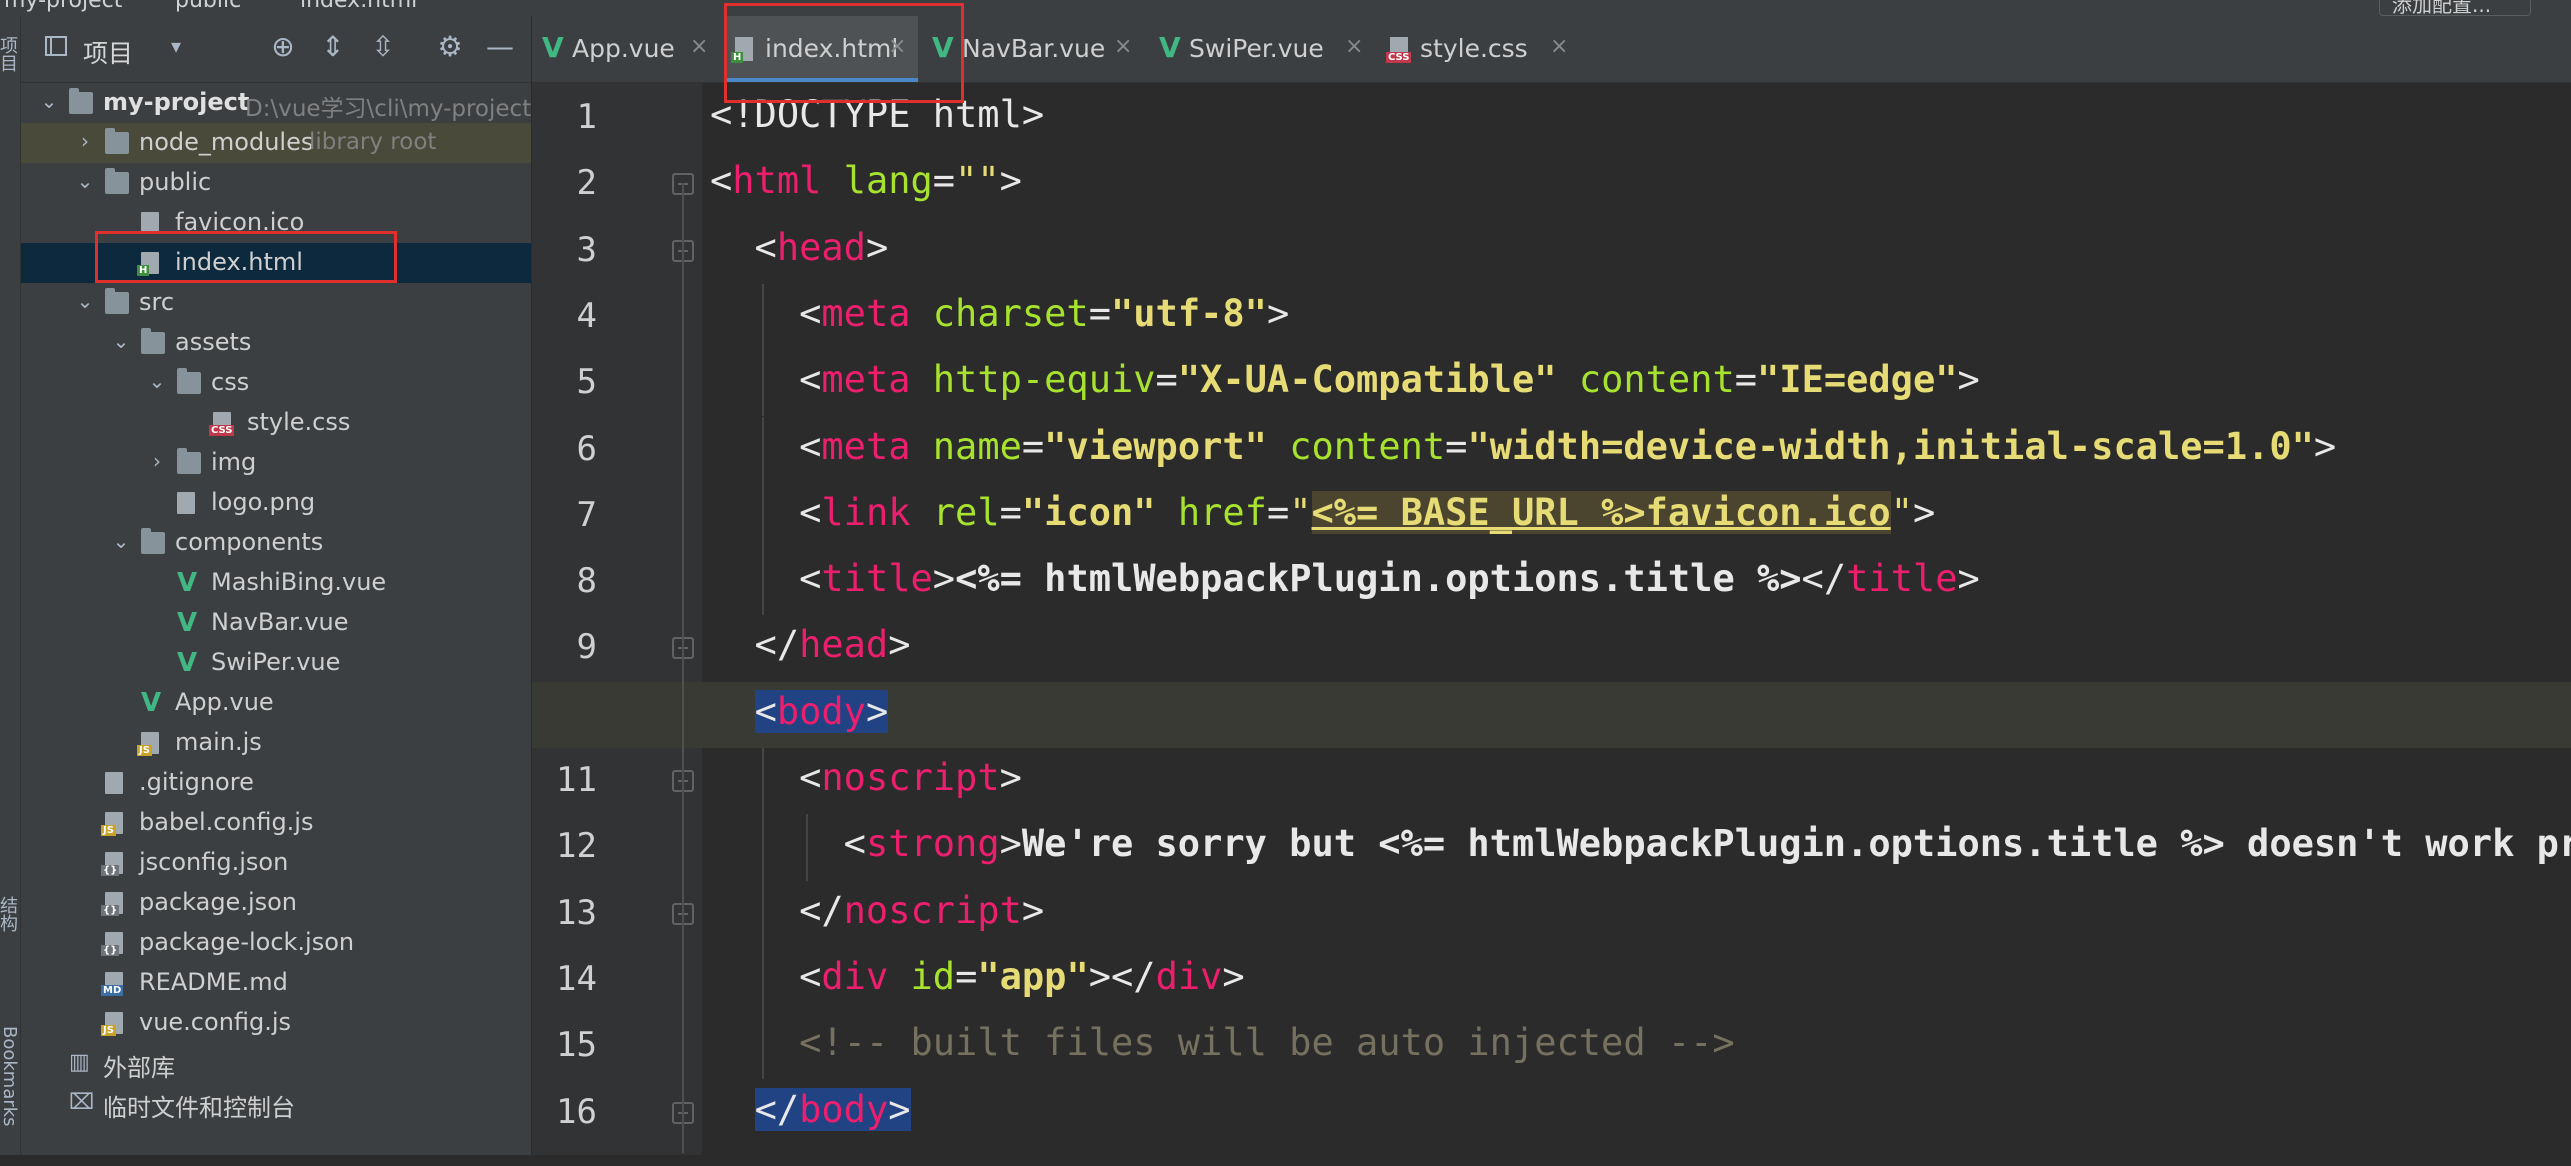  I want to click on line-number: 7, so click(586, 514).